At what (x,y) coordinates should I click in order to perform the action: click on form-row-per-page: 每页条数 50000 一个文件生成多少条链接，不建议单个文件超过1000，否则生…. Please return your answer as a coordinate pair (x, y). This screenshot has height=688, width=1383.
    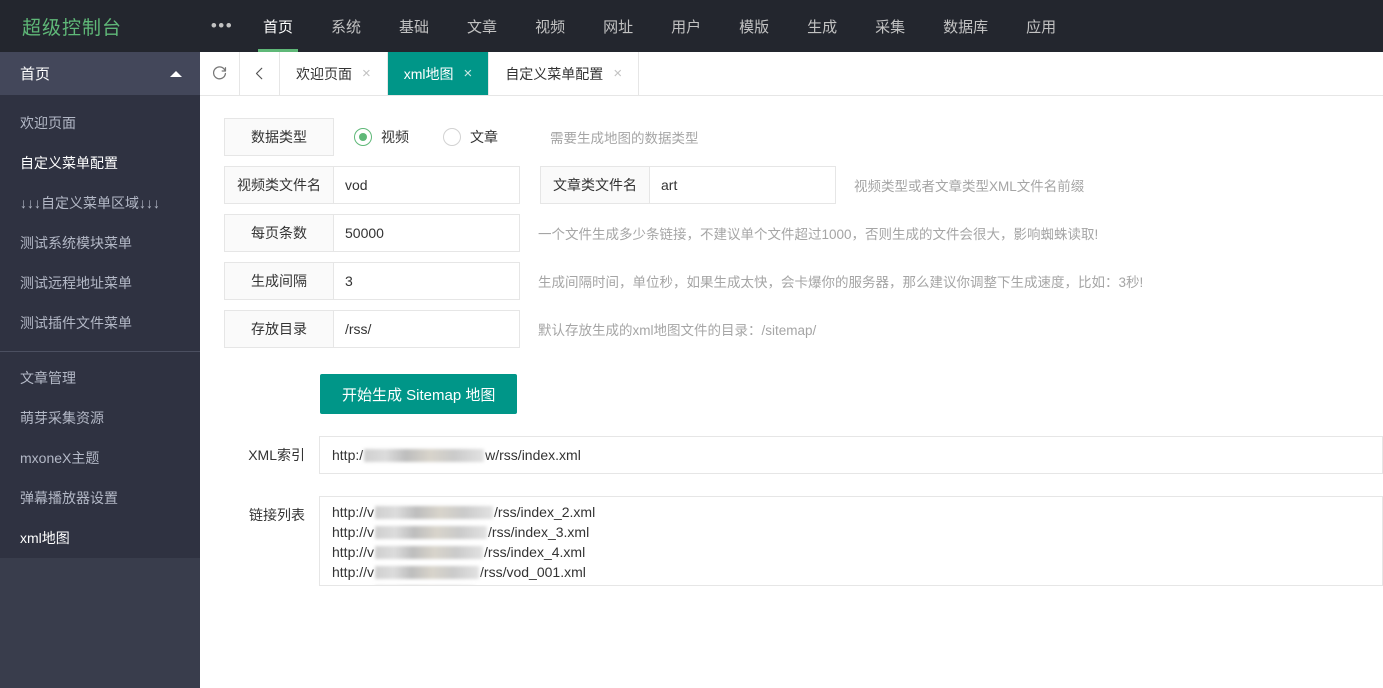
    Looking at the image, I should click on (803, 233).